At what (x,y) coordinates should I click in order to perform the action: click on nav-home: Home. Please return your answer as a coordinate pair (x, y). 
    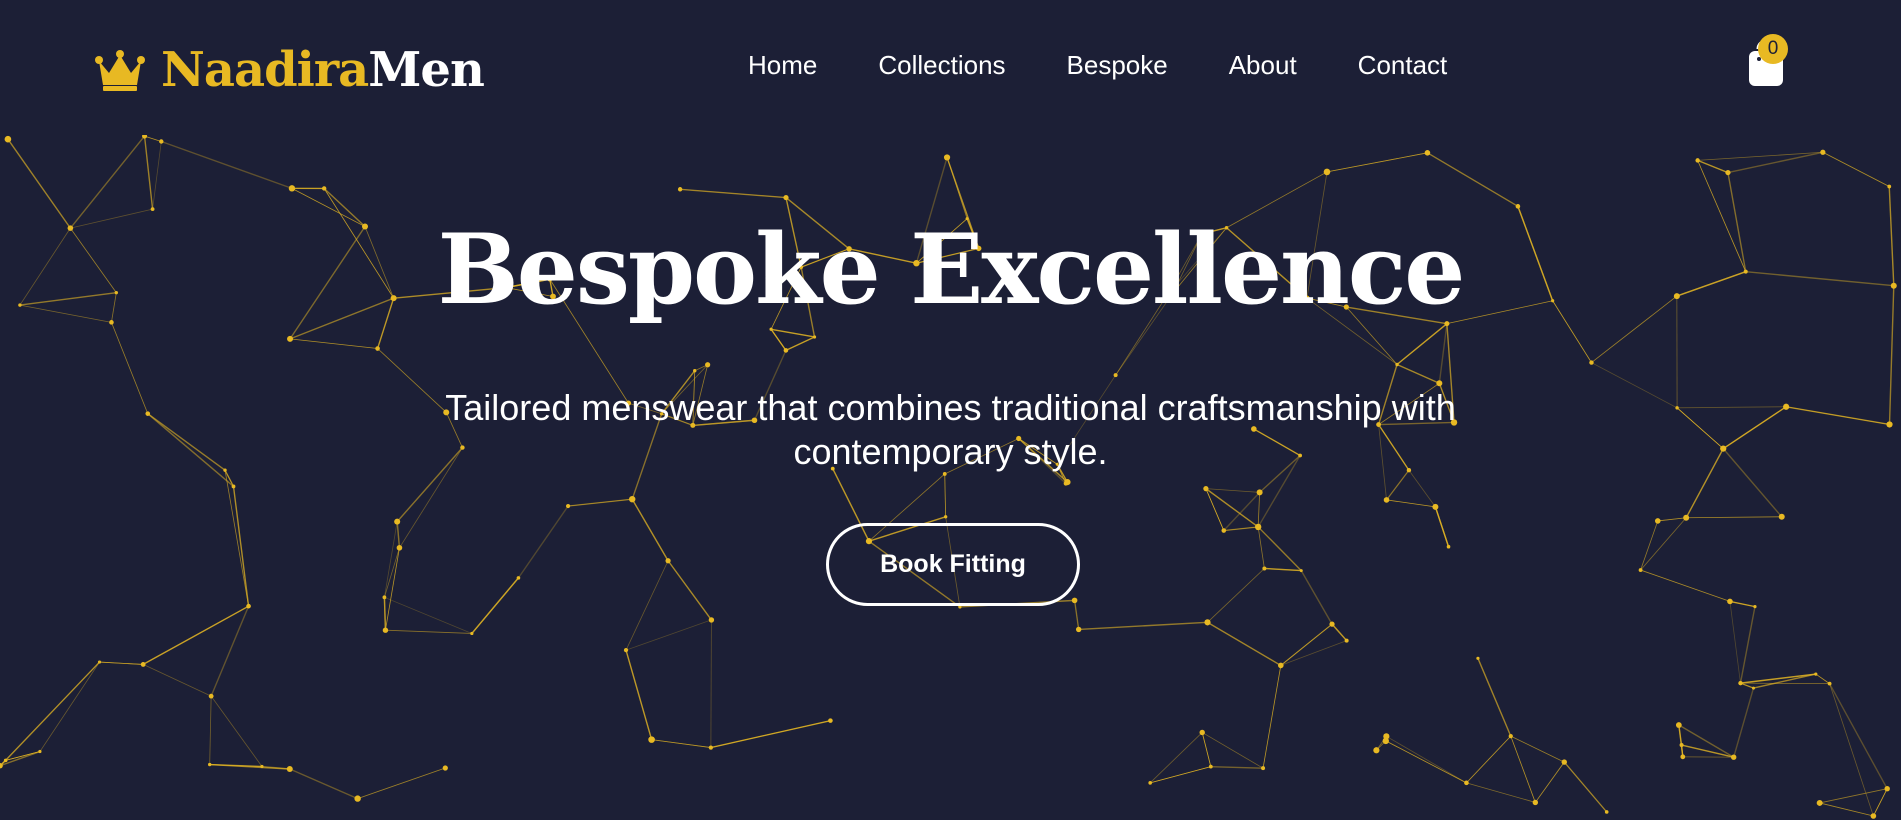
    Looking at the image, I should click on (782, 65).